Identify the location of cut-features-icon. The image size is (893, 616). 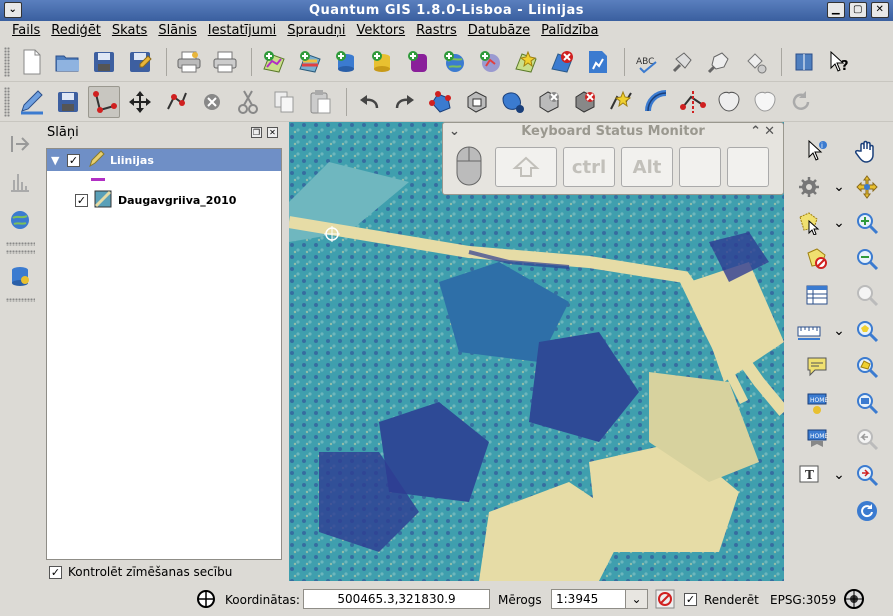
(248, 102).